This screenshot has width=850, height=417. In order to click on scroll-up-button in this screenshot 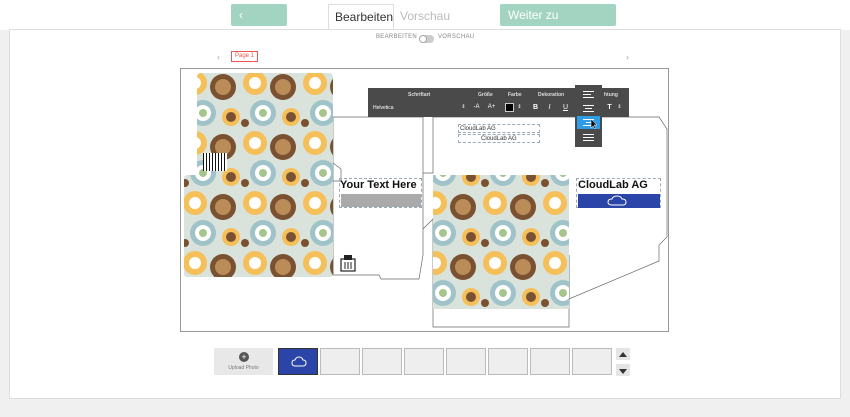, I will do `click(623, 354)`.